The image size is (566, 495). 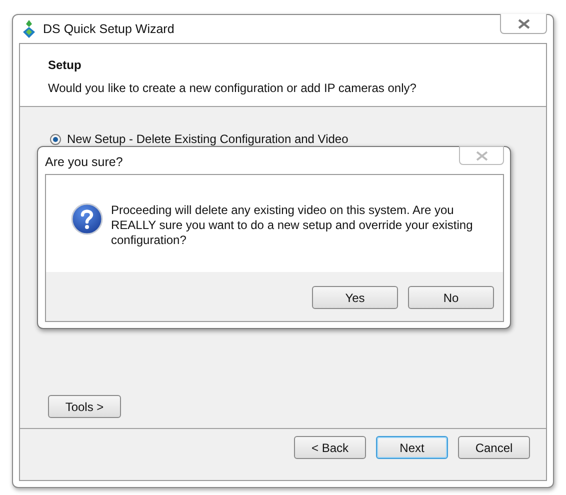 I want to click on wizard-button: Cancel, so click(x=494, y=447).